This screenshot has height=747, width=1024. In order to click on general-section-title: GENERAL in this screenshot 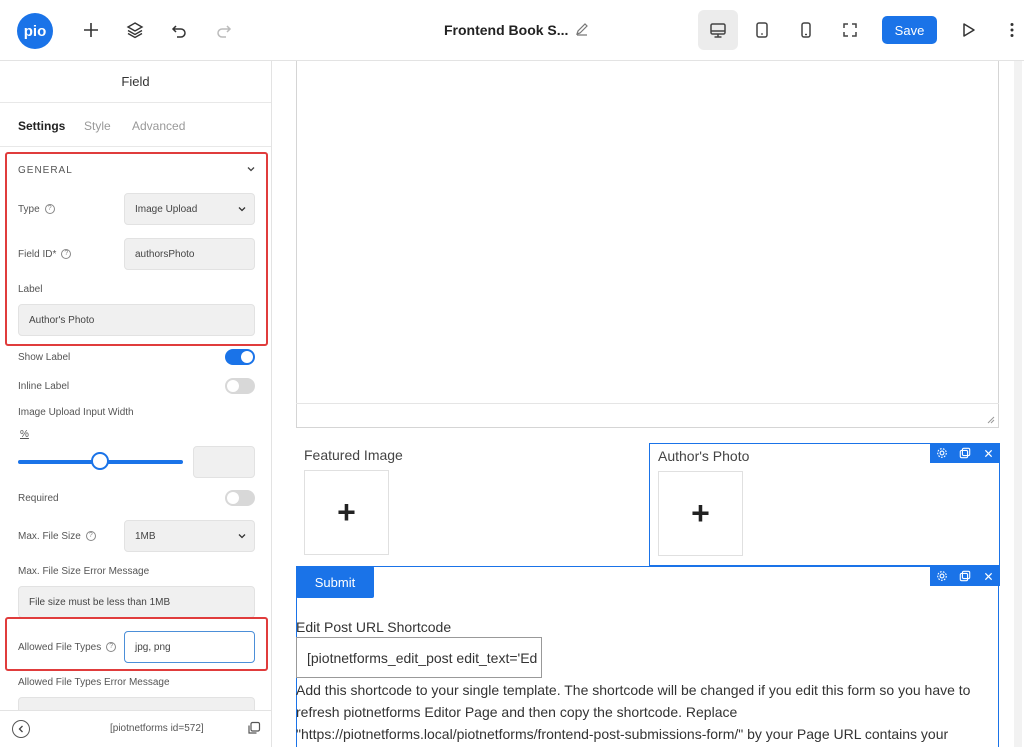, I will do `click(45, 170)`.